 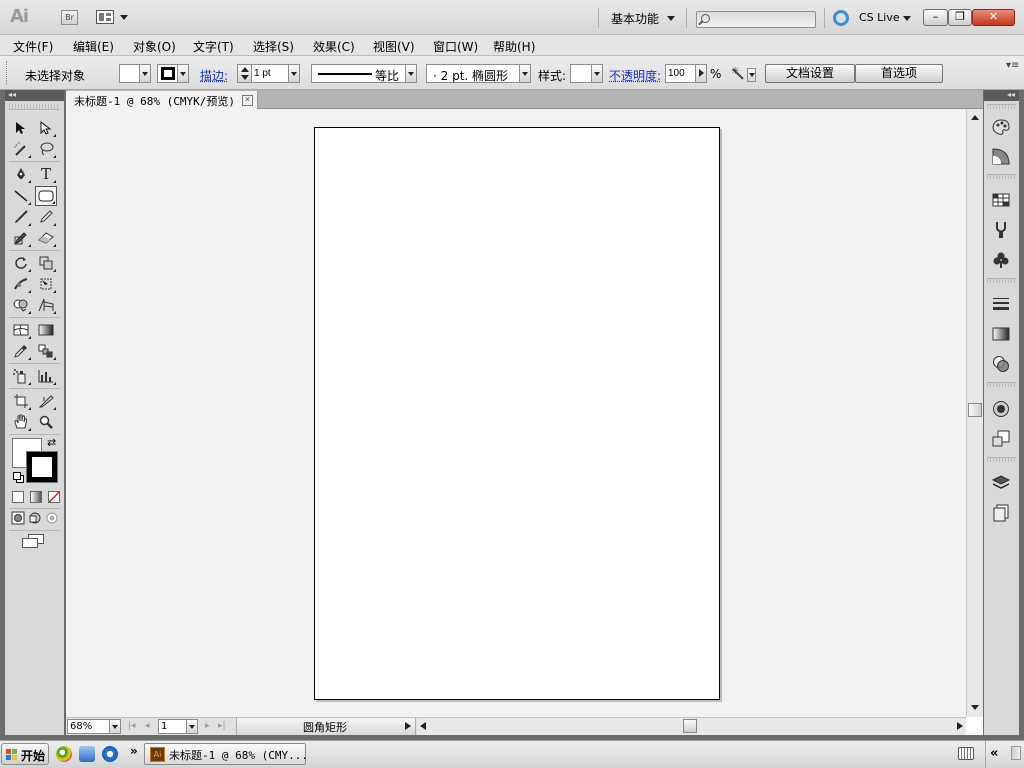 What do you see at coordinates (975, 708) in the screenshot?
I see `scroll-down-icon` at bounding box center [975, 708].